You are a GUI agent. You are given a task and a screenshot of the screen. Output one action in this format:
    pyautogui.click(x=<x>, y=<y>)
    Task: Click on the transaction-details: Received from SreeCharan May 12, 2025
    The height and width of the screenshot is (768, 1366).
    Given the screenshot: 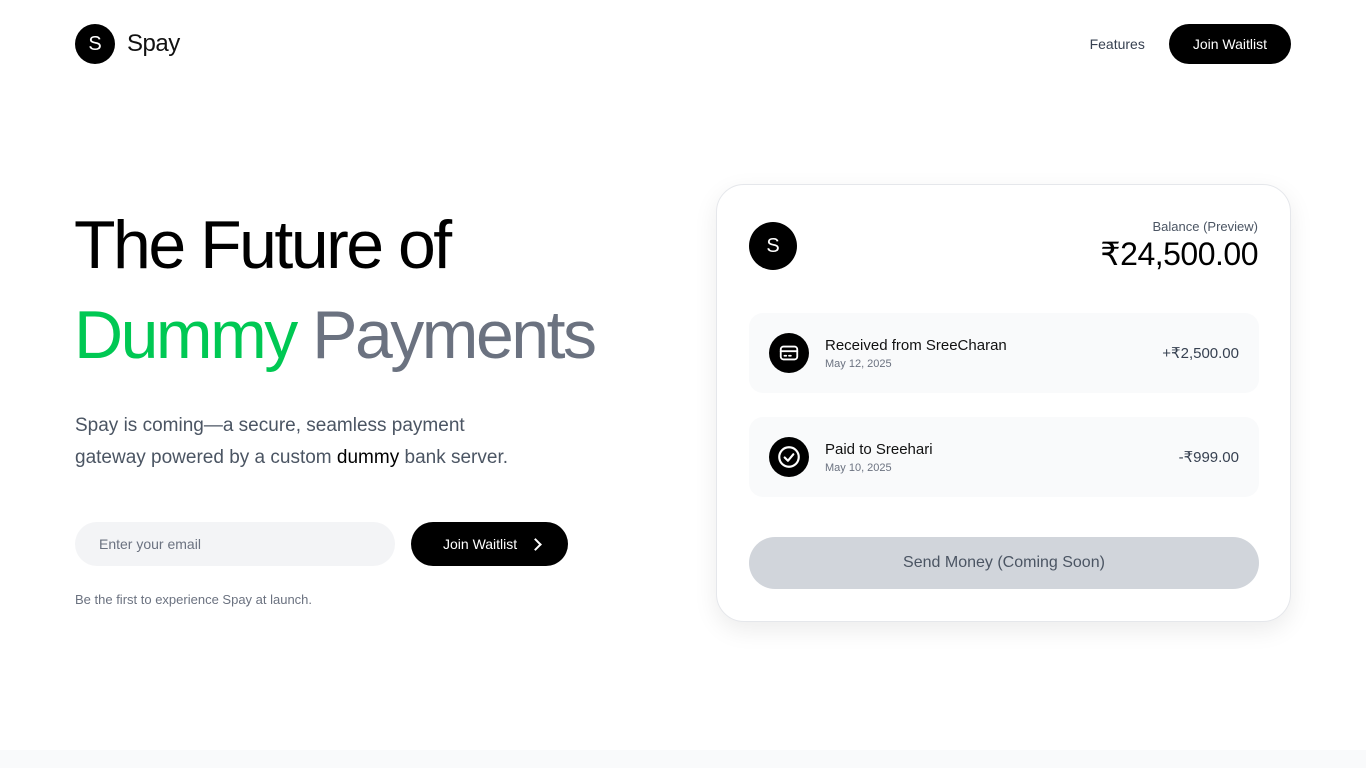 What is the action you would take?
    pyautogui.click(x=993, y=353)
    